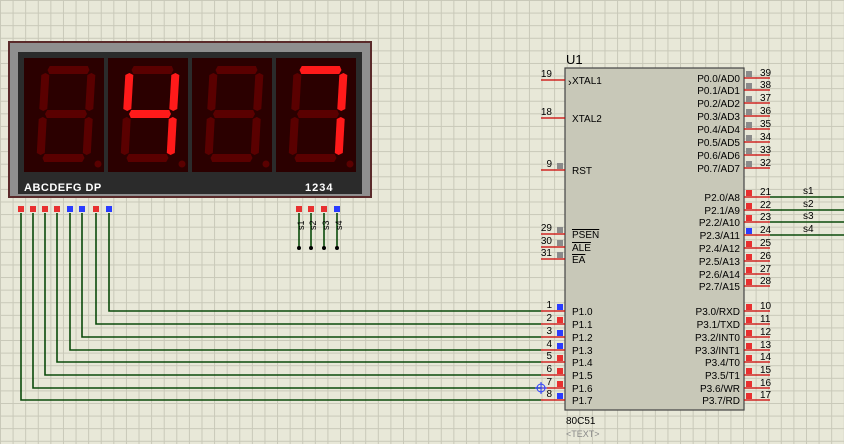 The width and height of the screenshot is (844, 444). What do you see at coordinates (570, 83) in the screenshot?
I see `xtal1-arrow: ›` at bounding box center [570, 83].